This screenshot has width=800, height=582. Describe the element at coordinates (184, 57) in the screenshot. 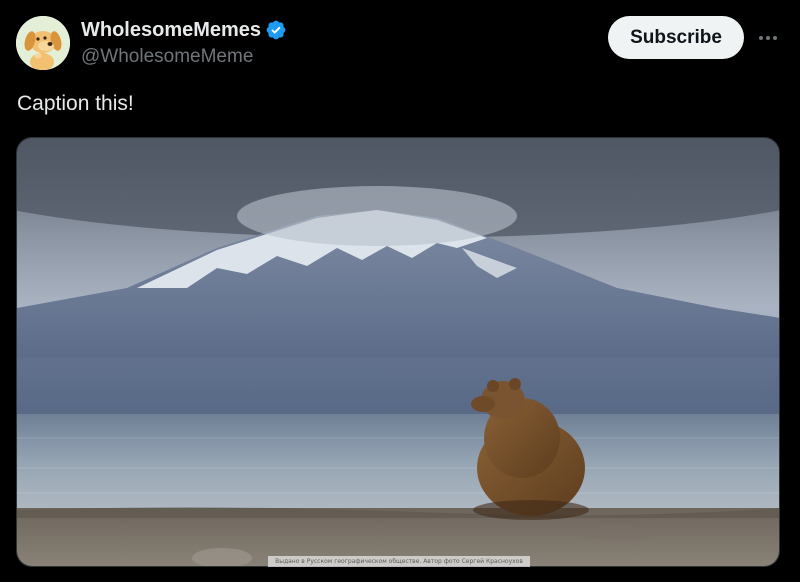

I see `handle: @WholesomeMeme` at that location.